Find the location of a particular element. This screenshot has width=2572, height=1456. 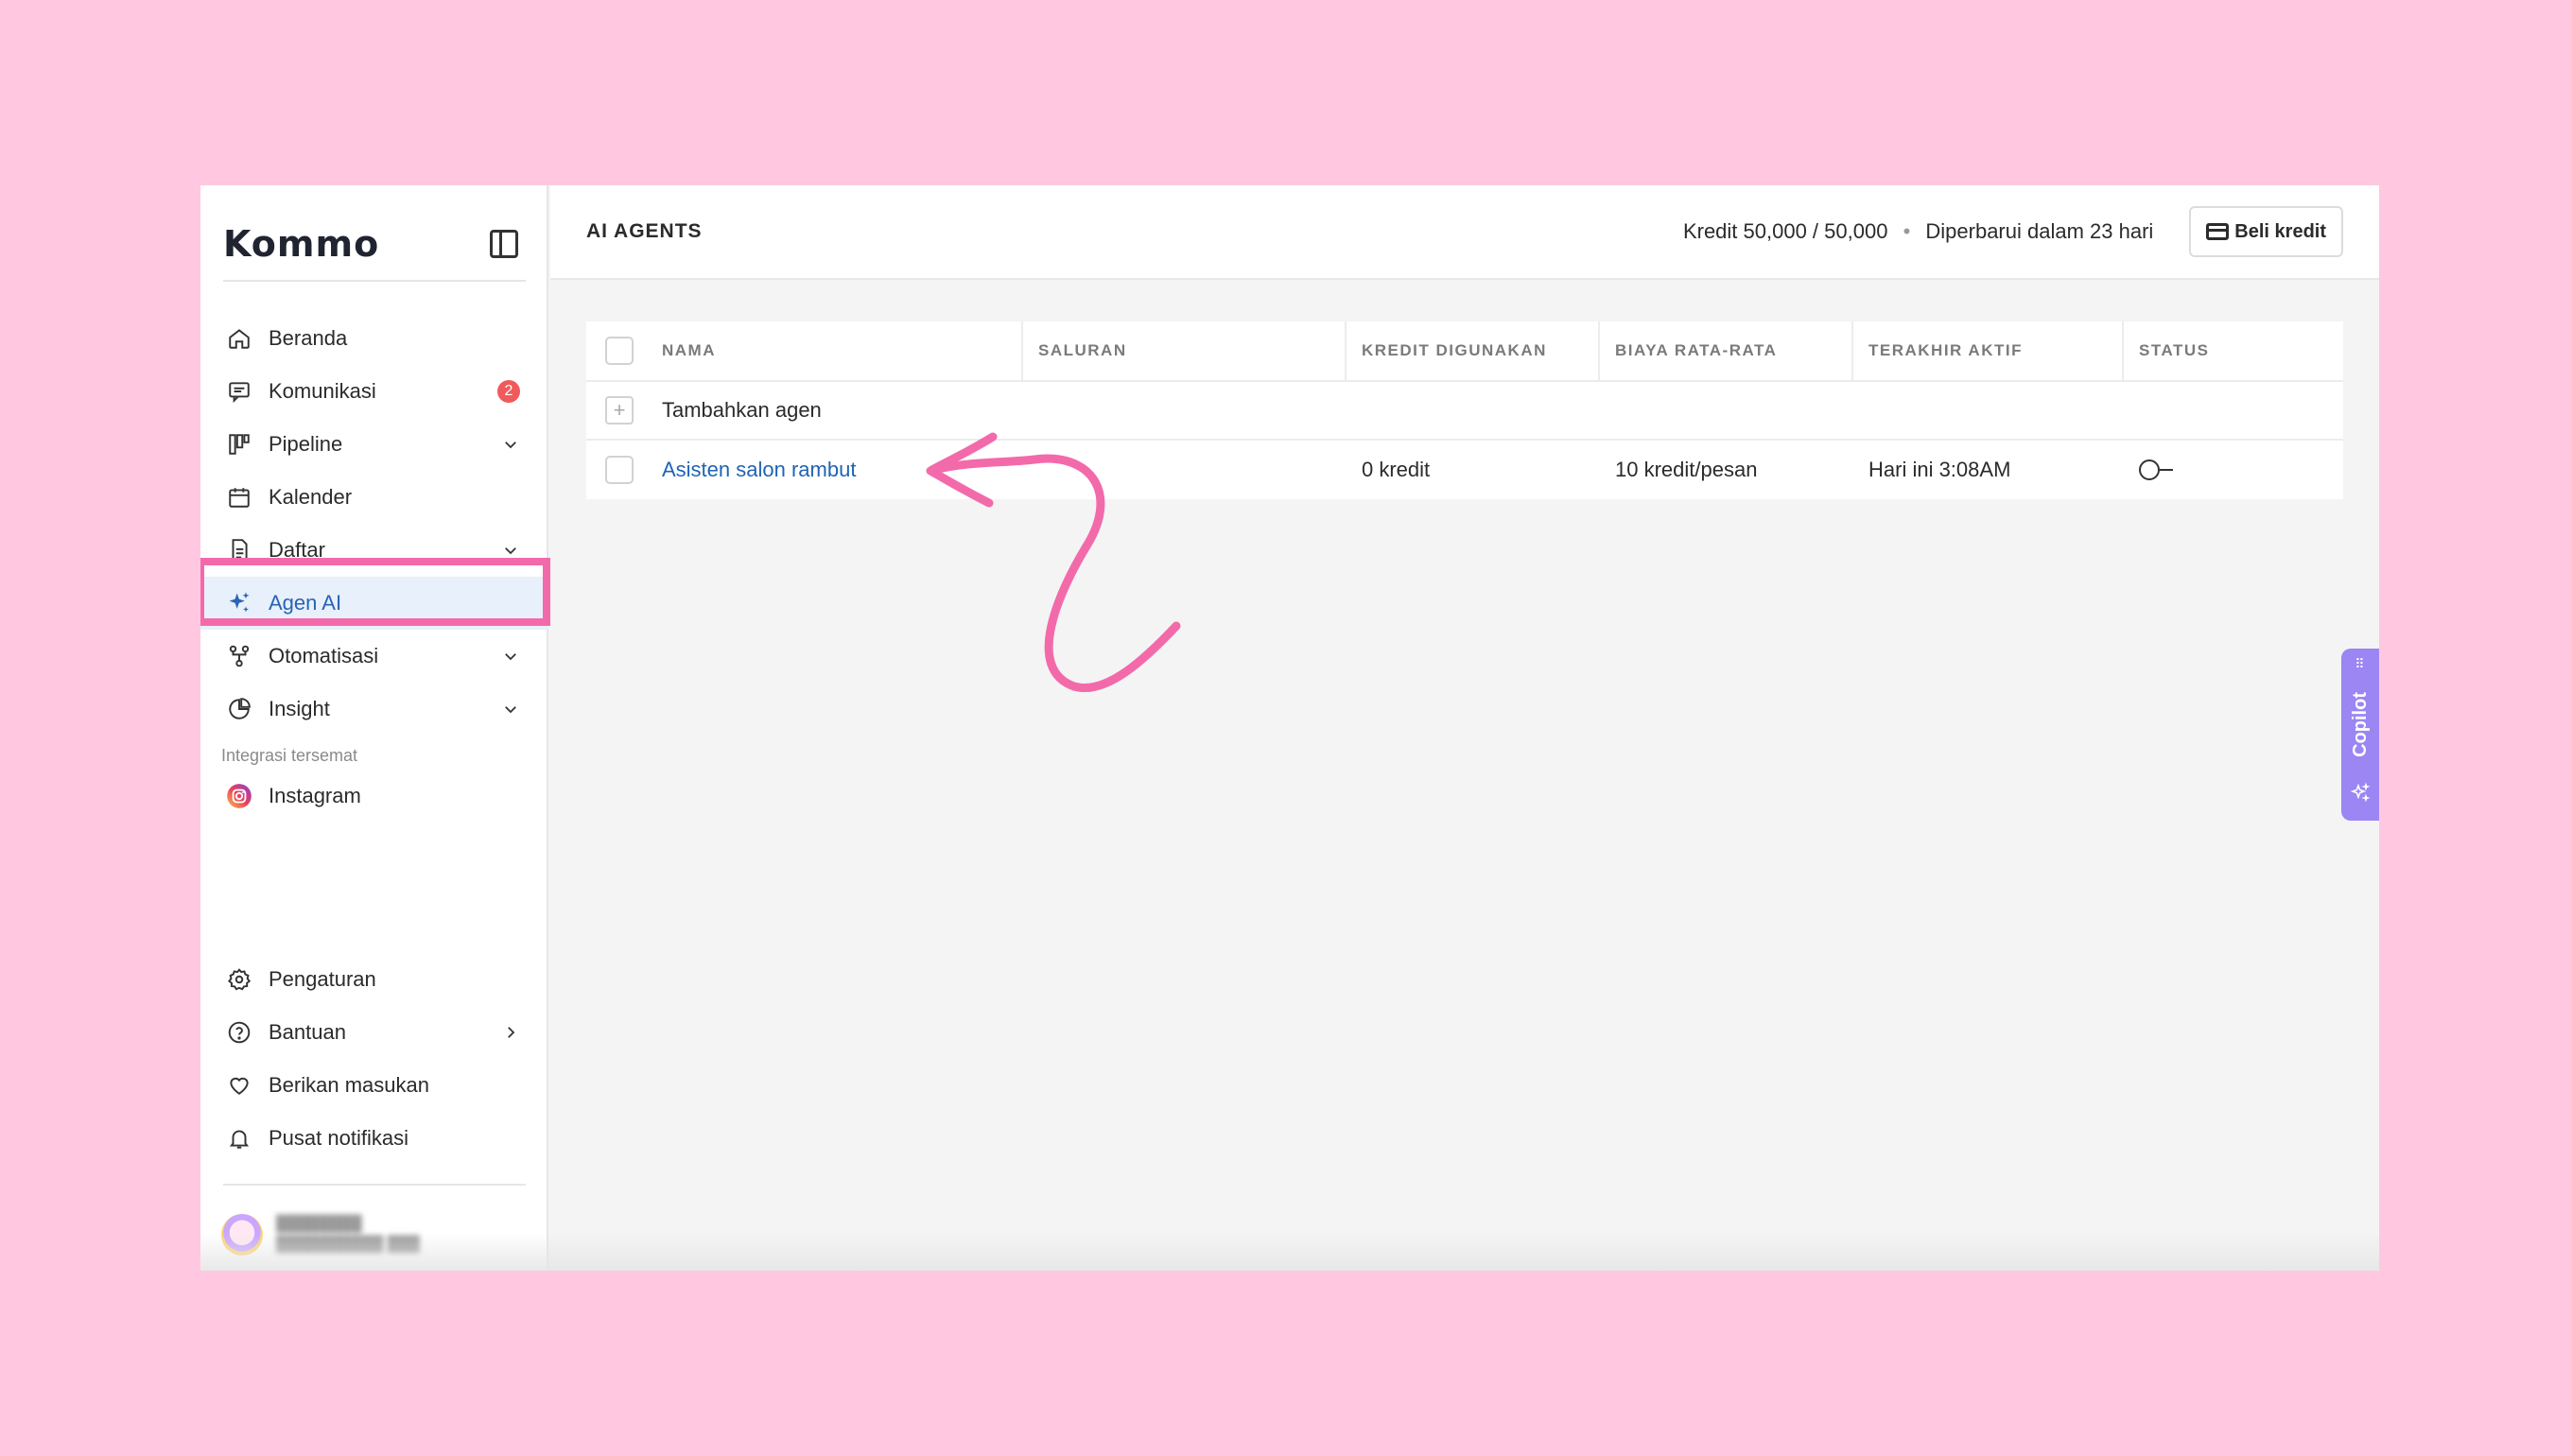

status-toggle is located at coordinates (2158, 469).